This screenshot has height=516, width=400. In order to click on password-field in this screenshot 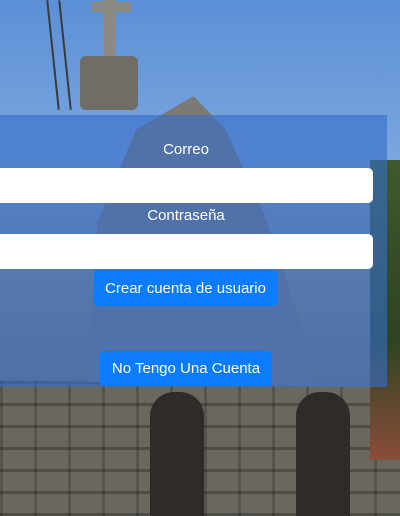, I will do `click(186, 251)`.